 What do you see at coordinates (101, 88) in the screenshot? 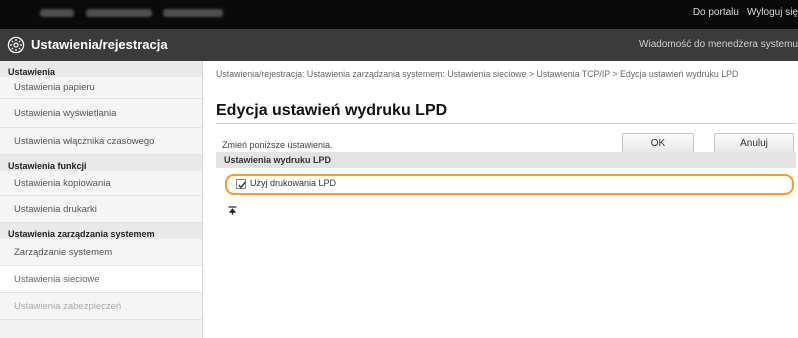
I see `sidebar-item-paper-settings: Ustawienia papieru` at bounding box center [101, 88].